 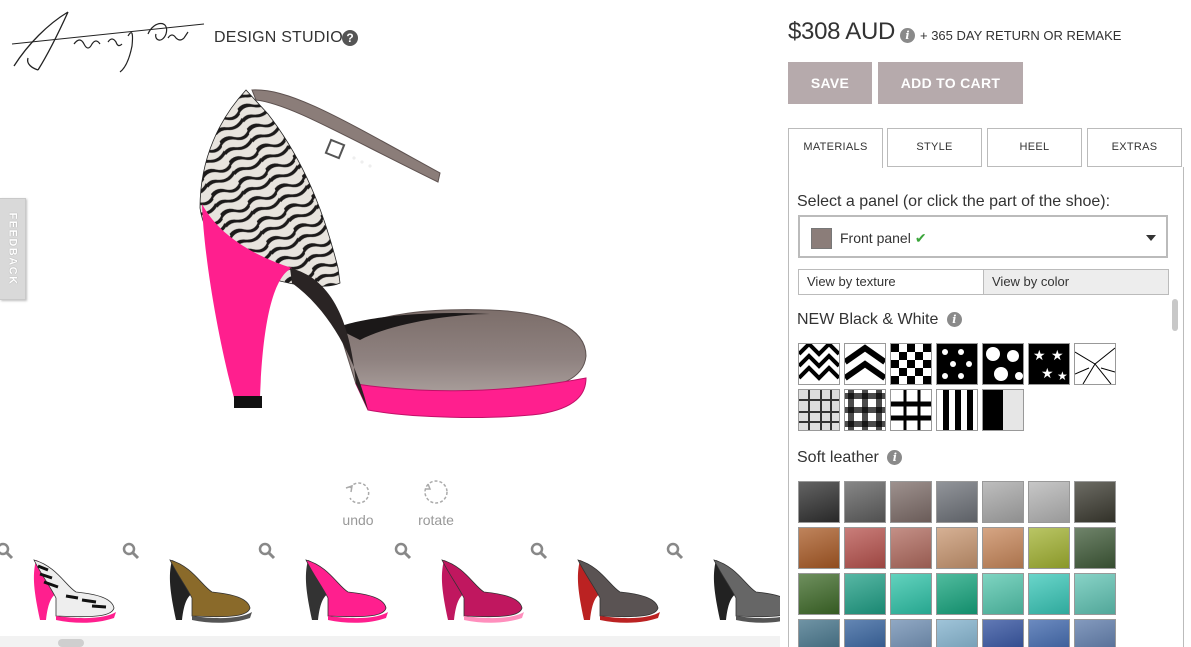 I want to click on swatch-plaid-bold, so click(x=911, y=410).